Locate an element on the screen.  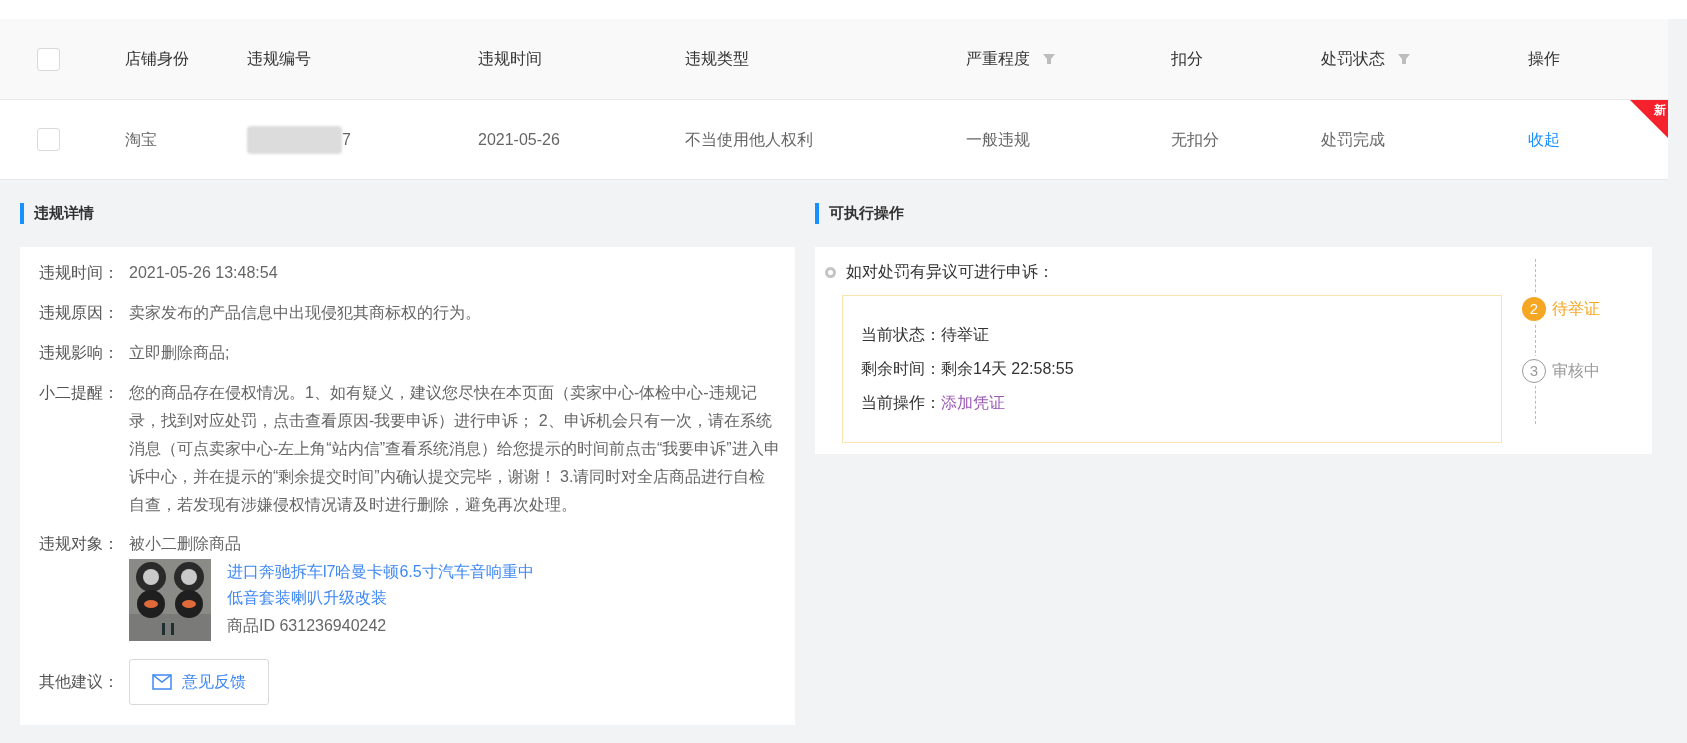
step-label: 待举证 is located at coordinates (1576, 309).